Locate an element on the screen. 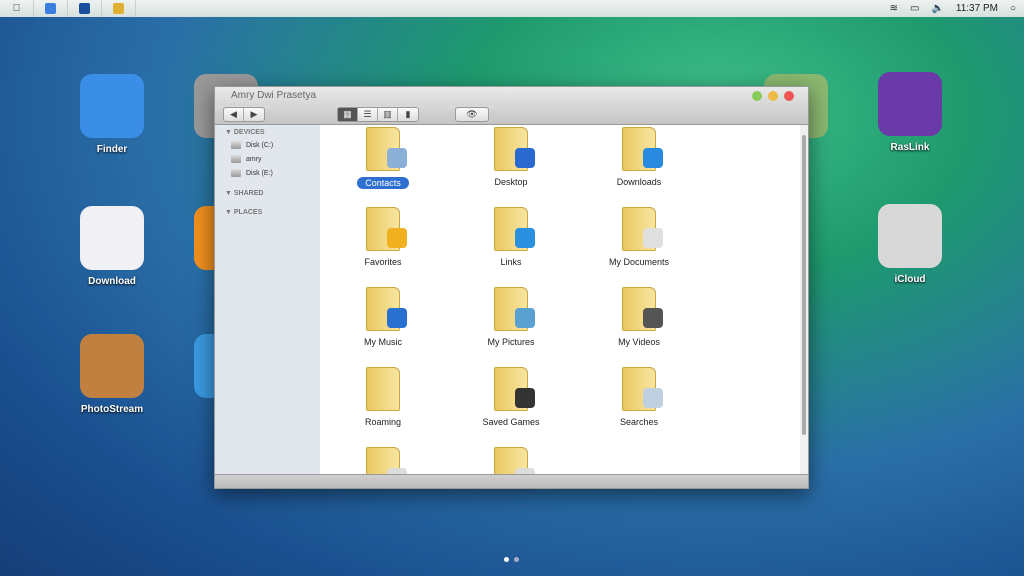 Image resolution: width=1024 pixels, height=576 pixels. icon-view-button: ▦ is located at coordinates (348, 114).